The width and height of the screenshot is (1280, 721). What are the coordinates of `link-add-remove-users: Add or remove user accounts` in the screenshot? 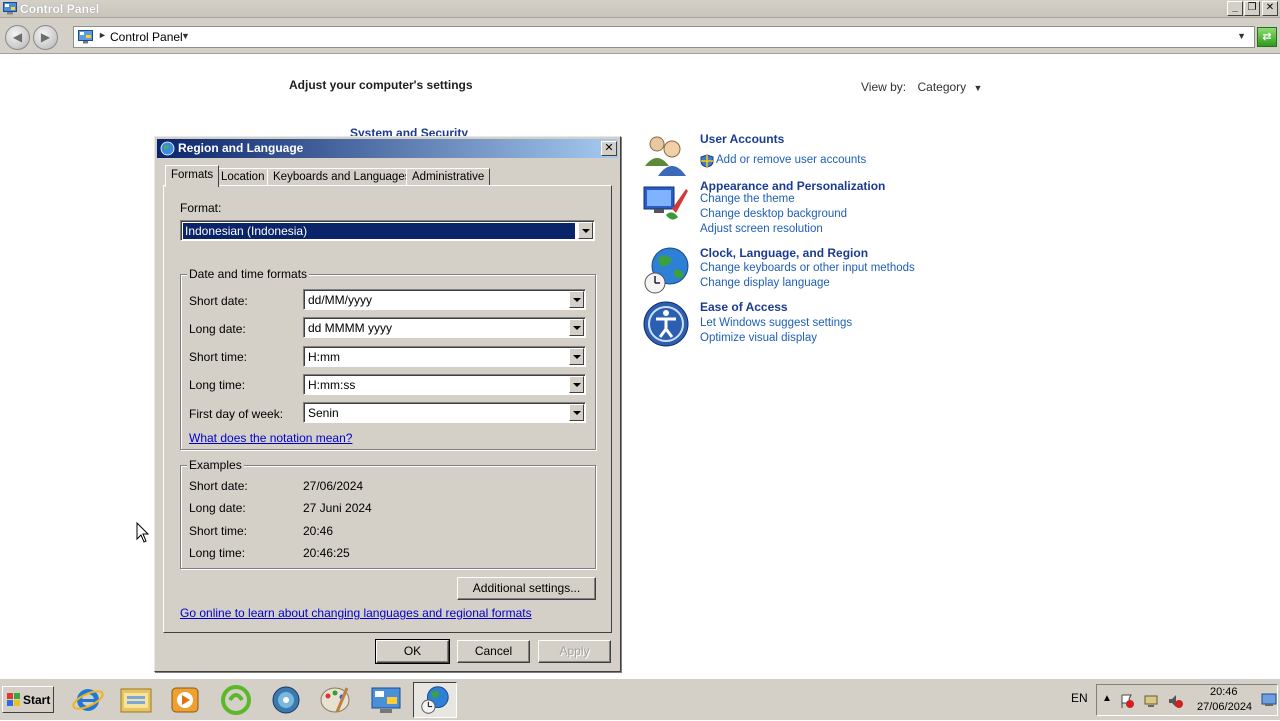 It's located at (791, 160).